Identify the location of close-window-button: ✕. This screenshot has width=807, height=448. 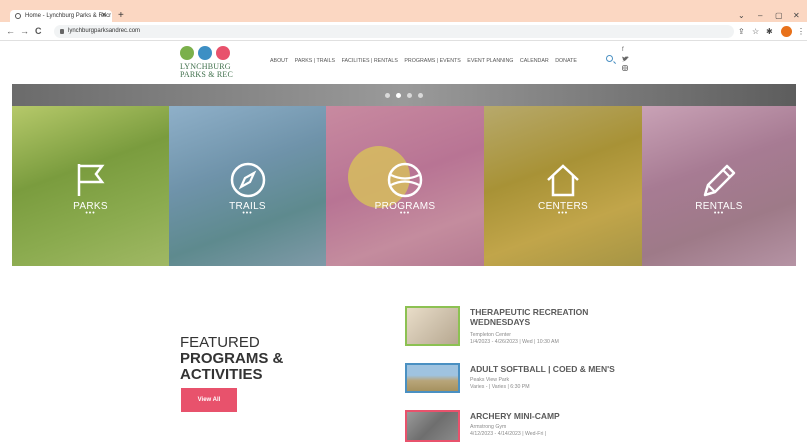
(796, 16).